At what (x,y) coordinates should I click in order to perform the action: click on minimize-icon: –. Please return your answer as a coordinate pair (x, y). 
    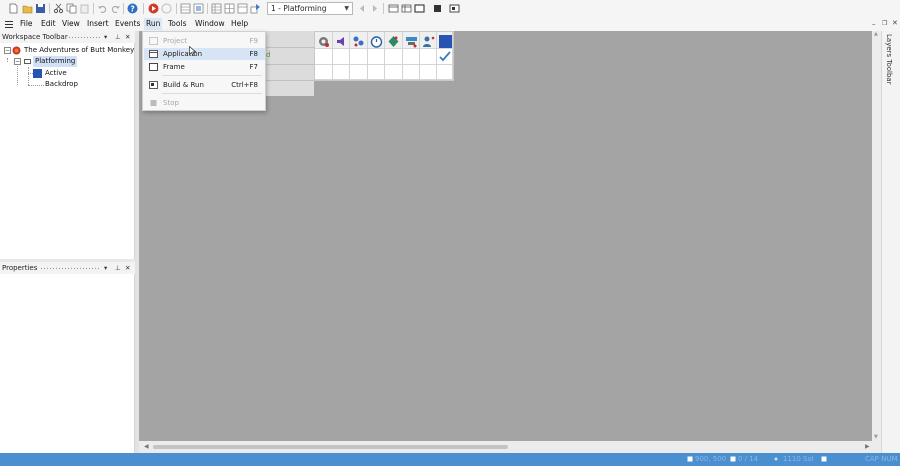
    Looking at the image, I should click on (874, 24).